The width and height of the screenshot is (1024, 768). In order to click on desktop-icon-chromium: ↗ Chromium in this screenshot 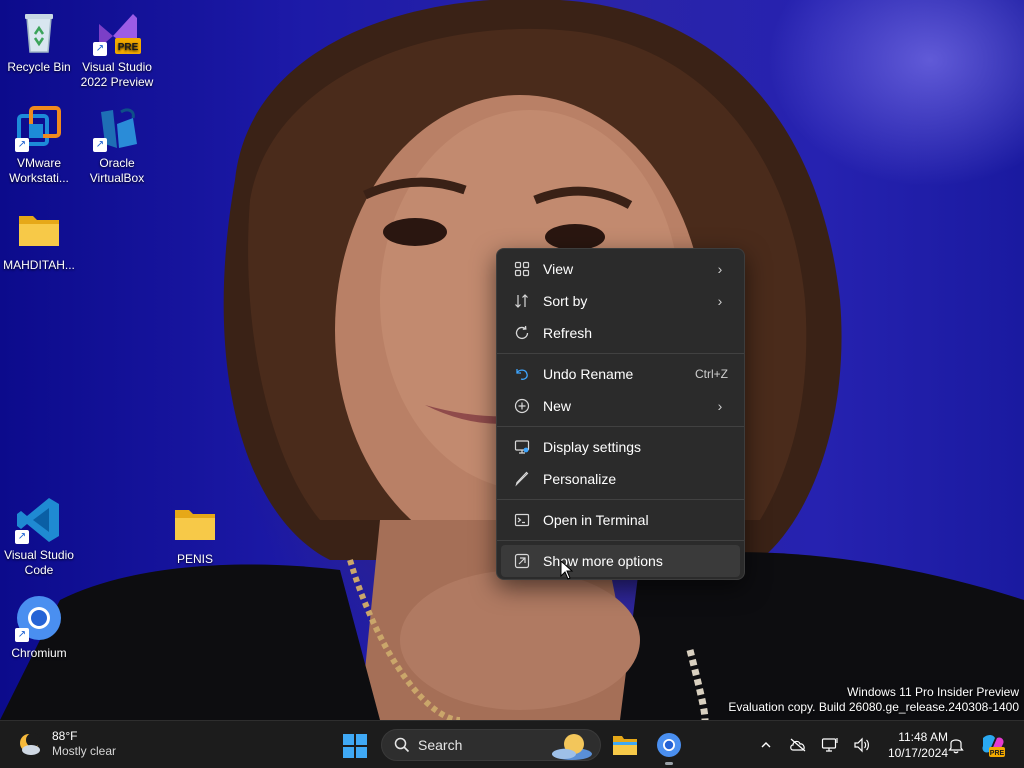, I will do `click(39, 627)`.